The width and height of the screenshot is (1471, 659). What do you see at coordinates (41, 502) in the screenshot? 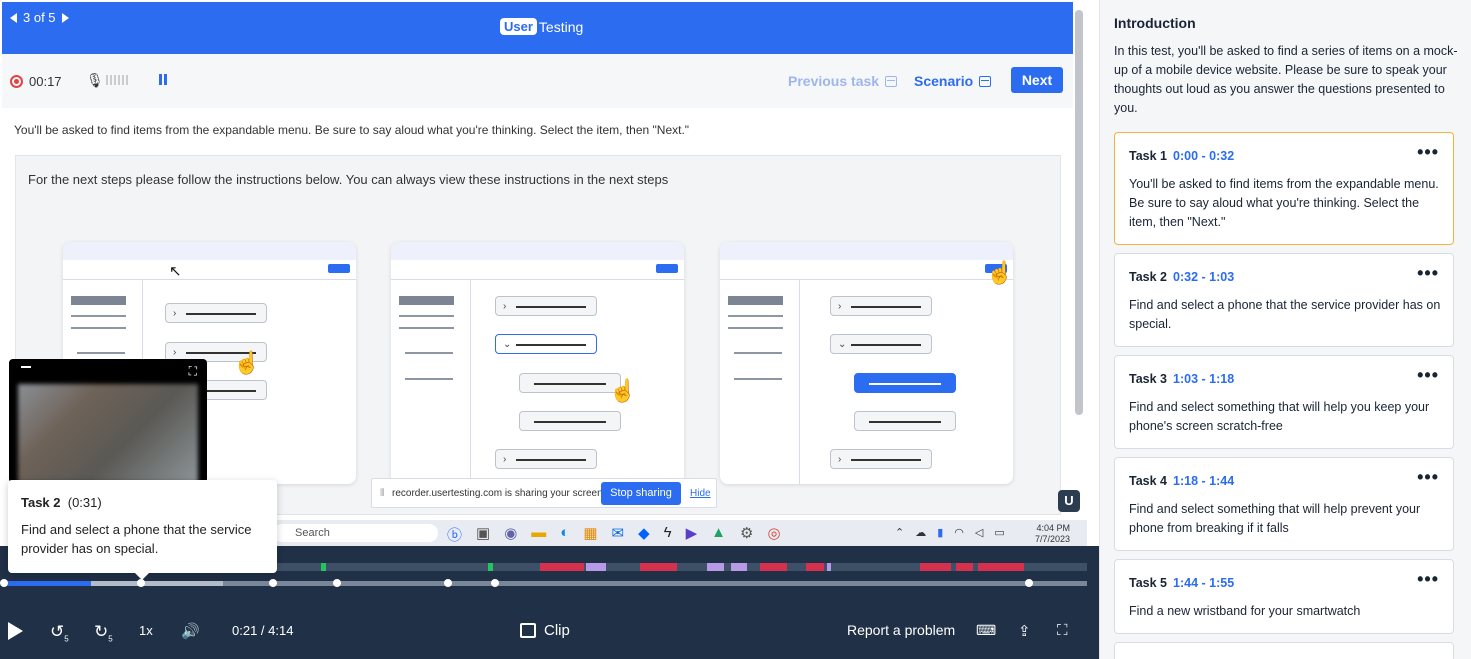
I see `tooltip-task: Task 2` at bounding box center [41, 502].